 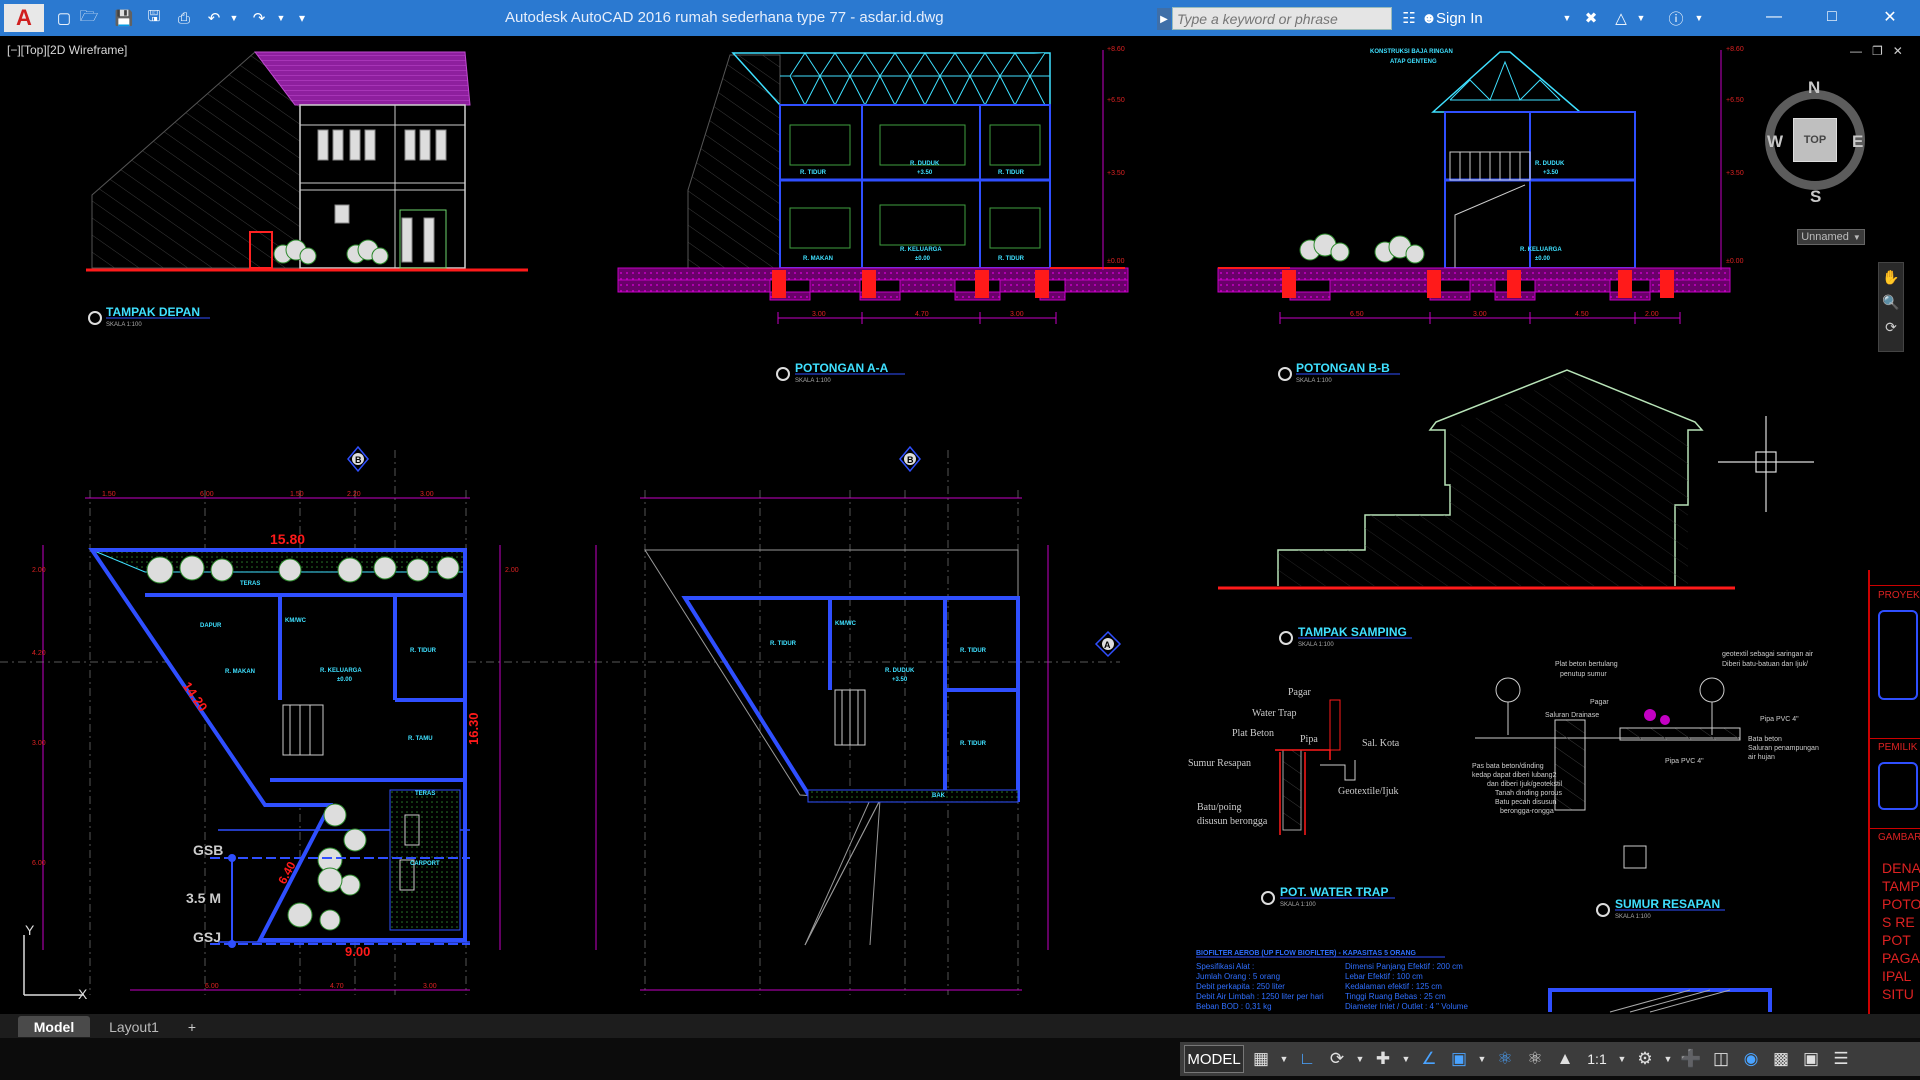 I want to click on room-label-aa-5: R. KELUARGA, so click(x=921, y=250).